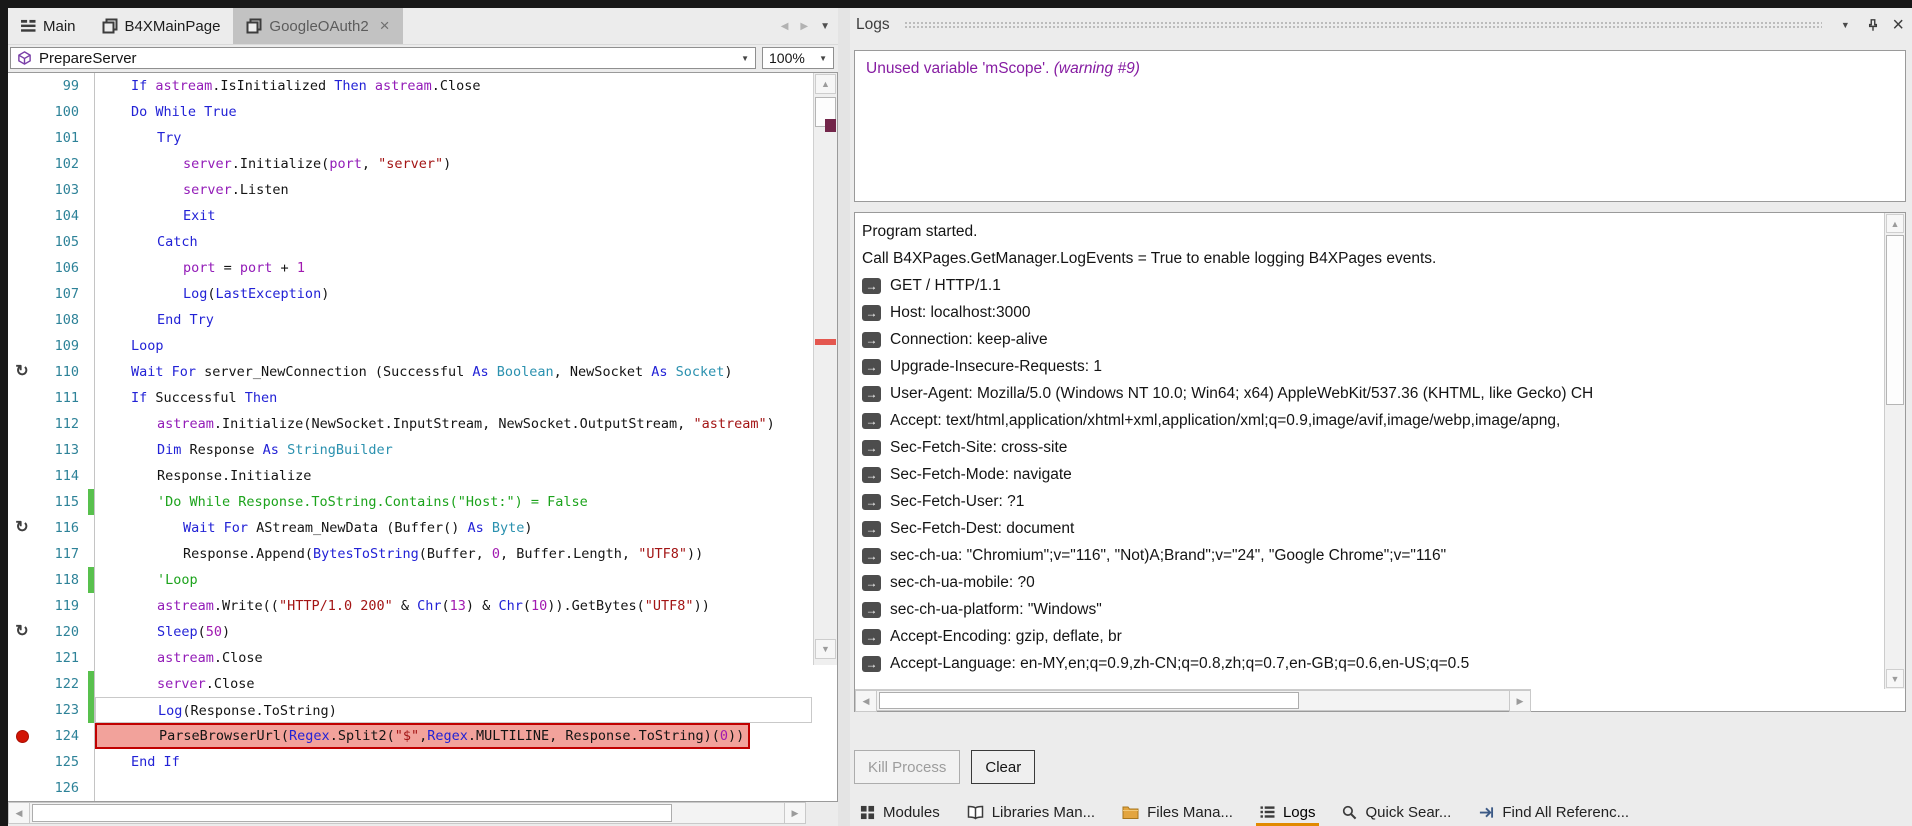 This screenshot has width=1912, height=826. What do you see at coordinates (352, 813) in the screenshot?
I see `editor-hscroll-thumb` at bounding box center [352, 813].